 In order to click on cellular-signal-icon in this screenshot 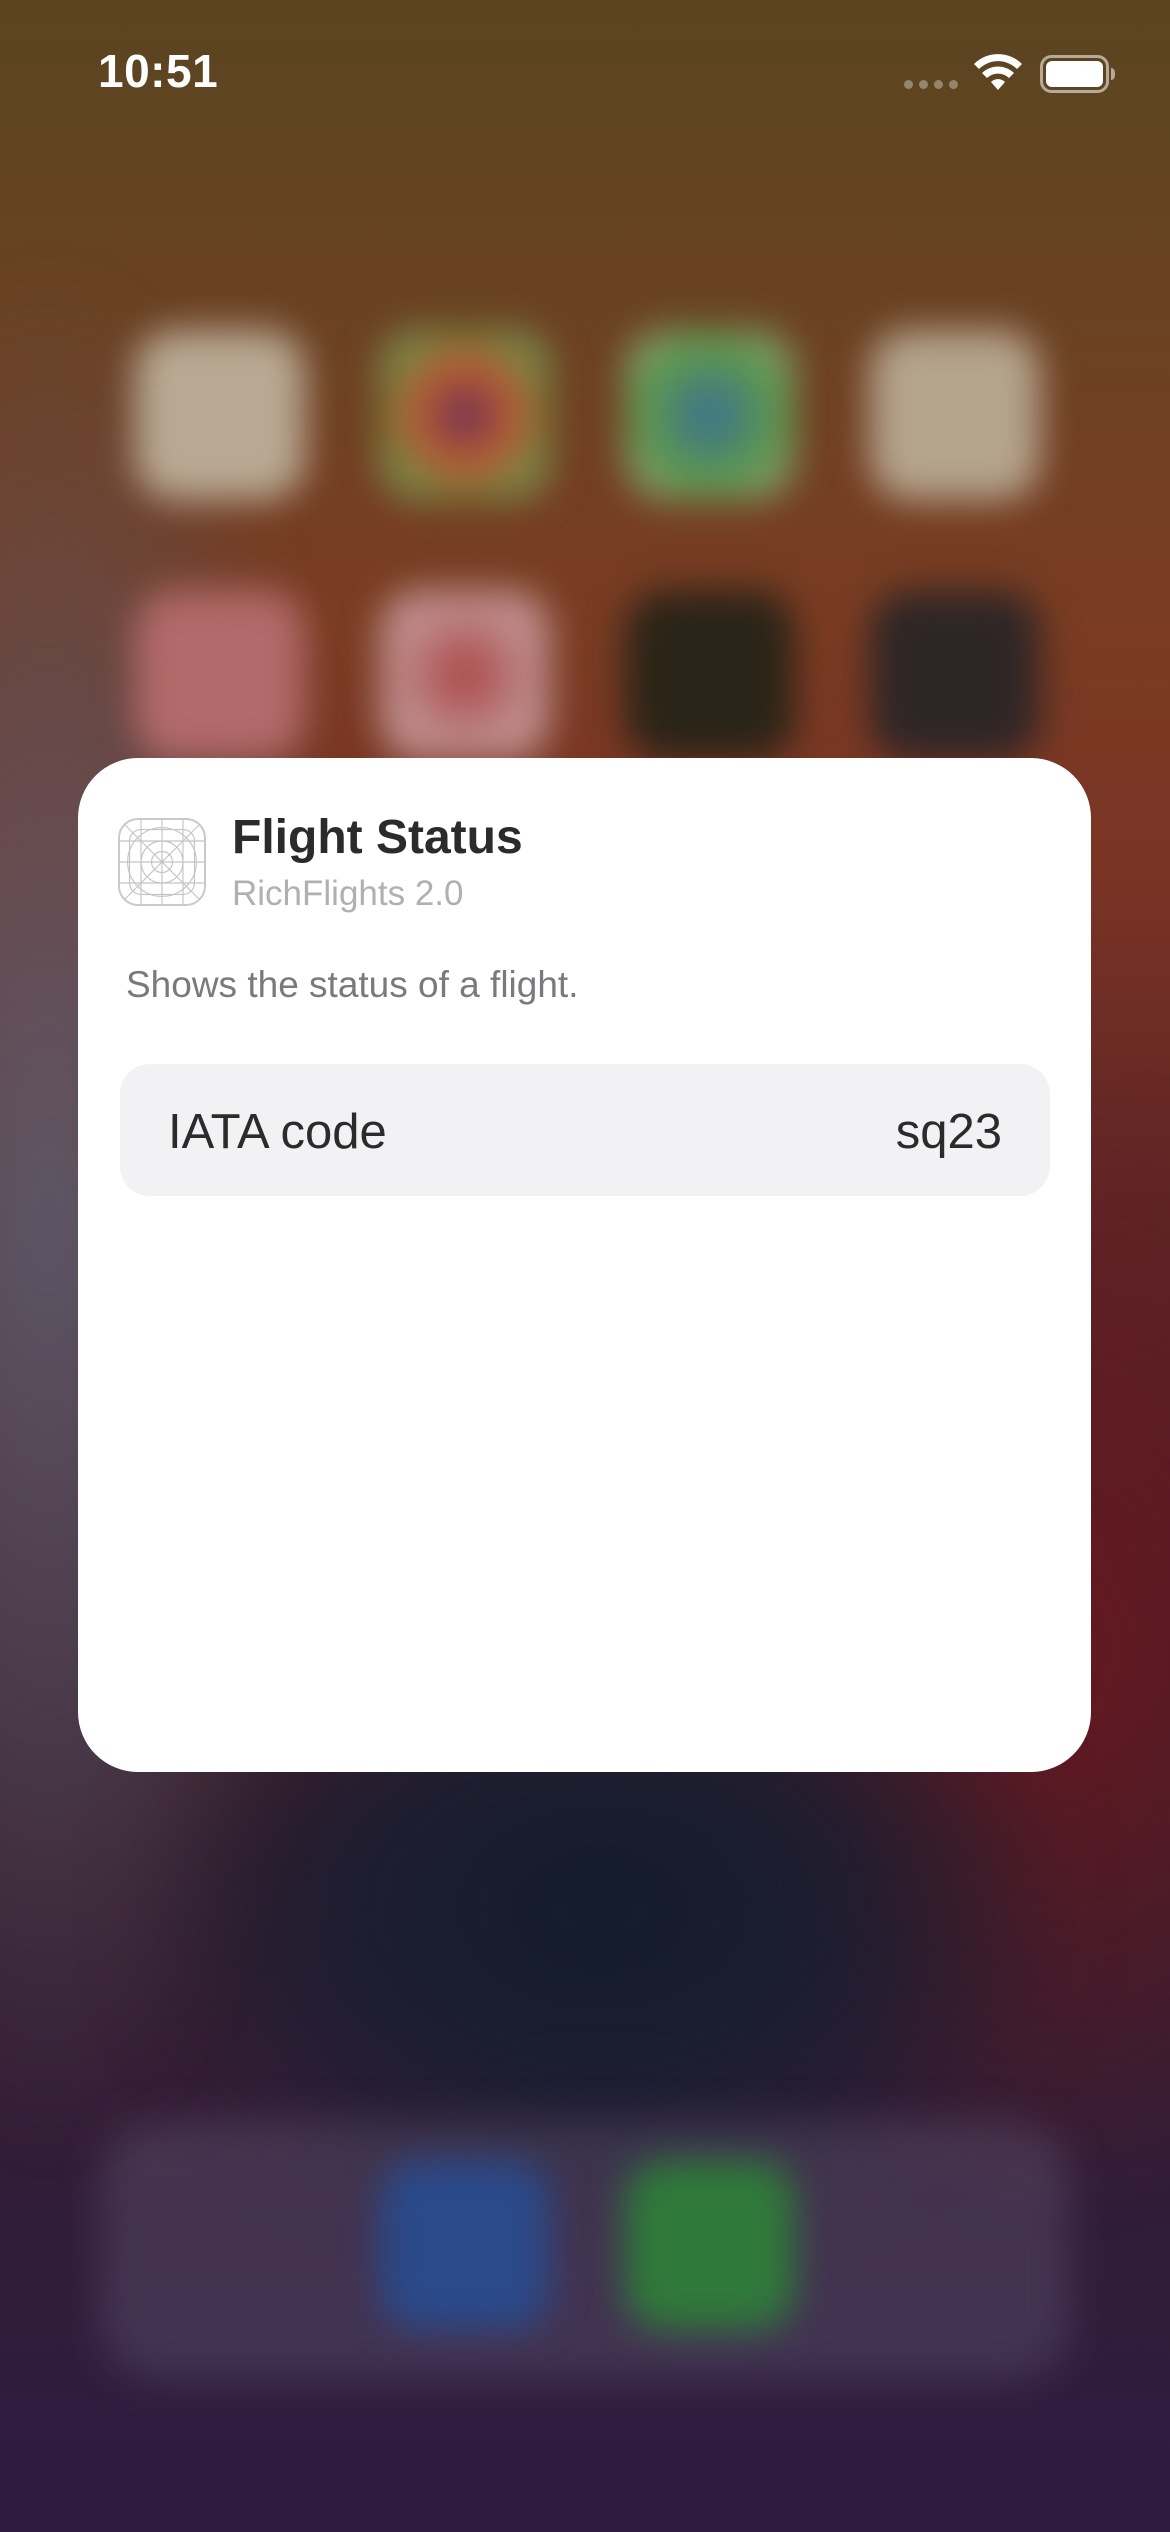, I will do `click(931, 84)`.